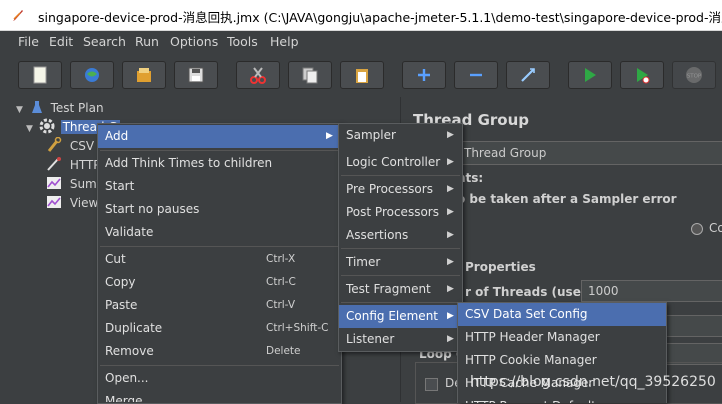 This screenshot has width=722, height=404. I want to click on paste-icon, so click(362, 76).